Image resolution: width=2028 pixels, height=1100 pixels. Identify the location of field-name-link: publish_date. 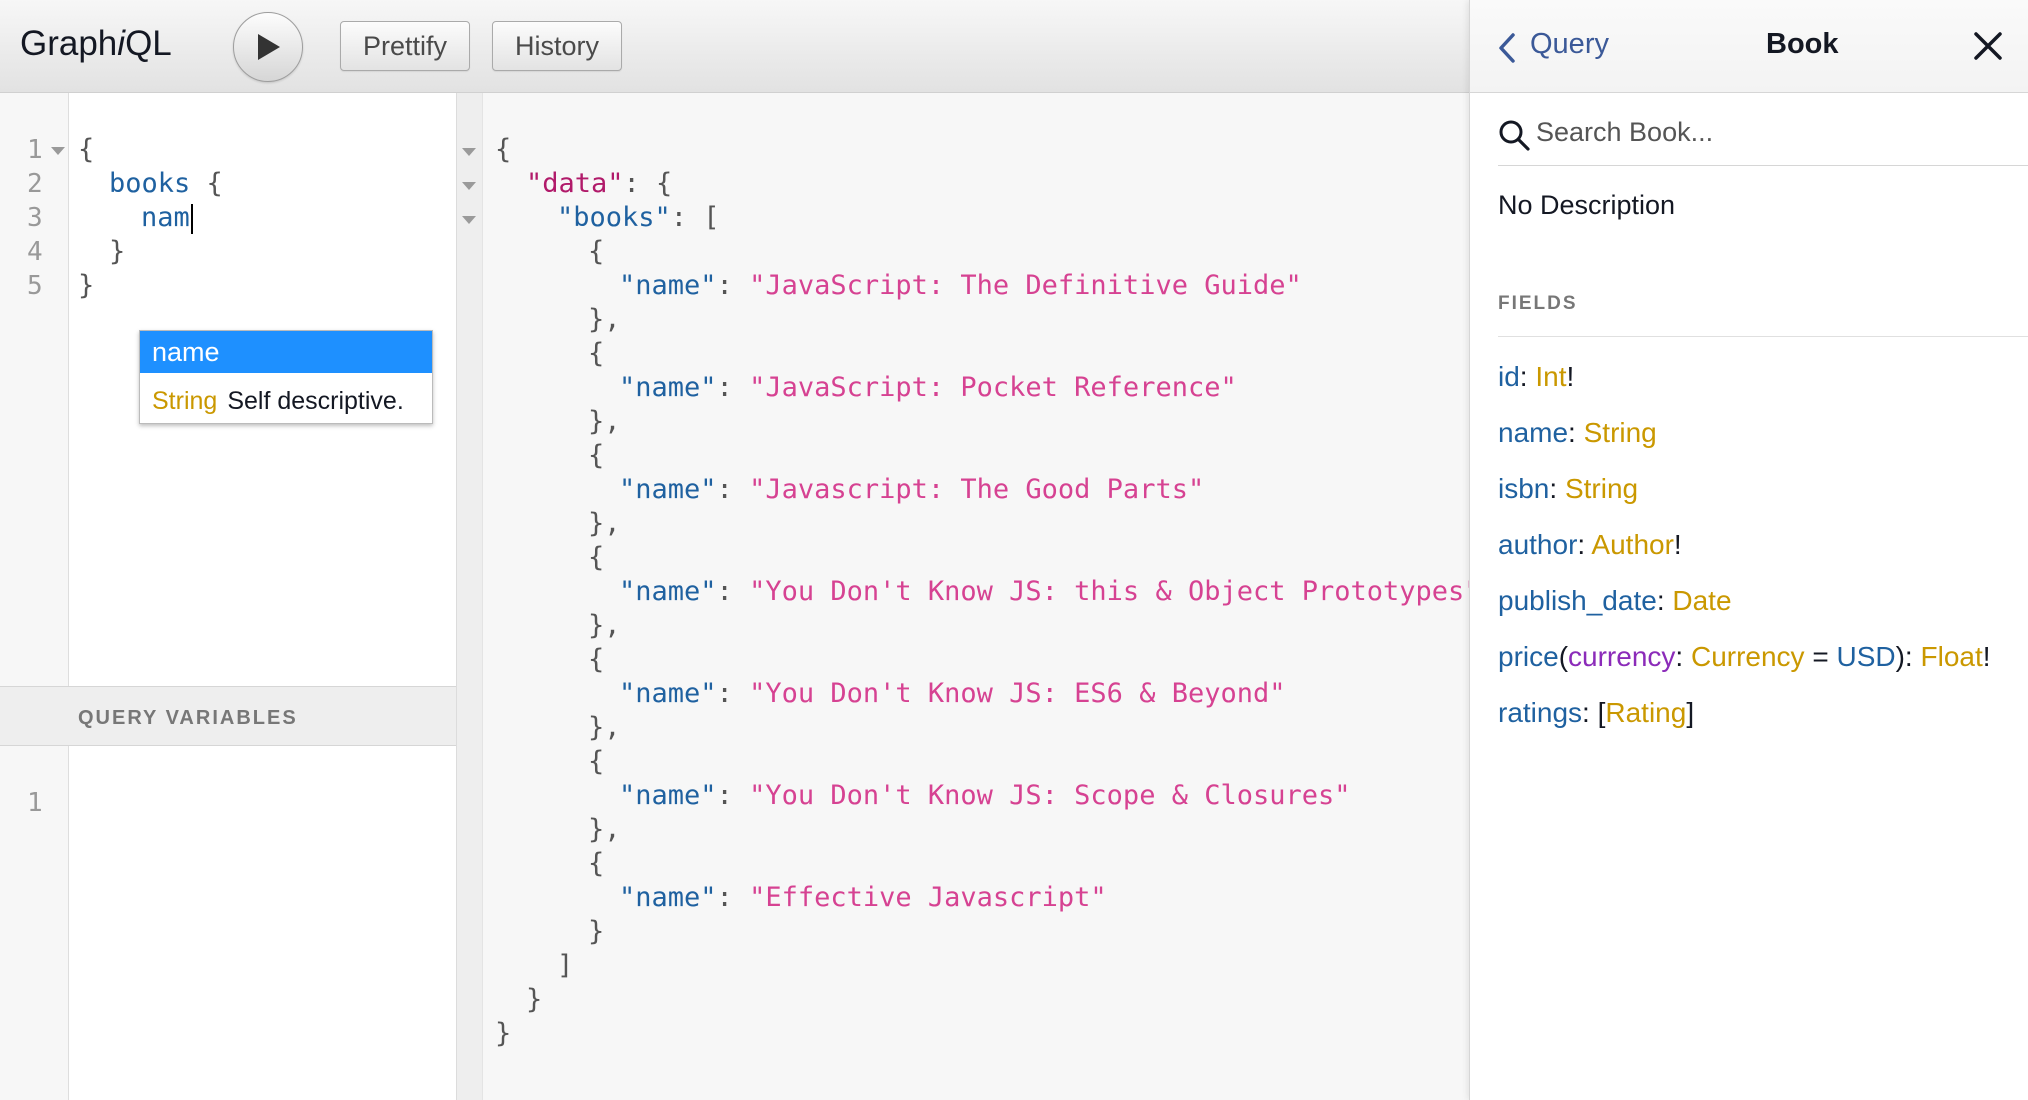
(1577, 600).